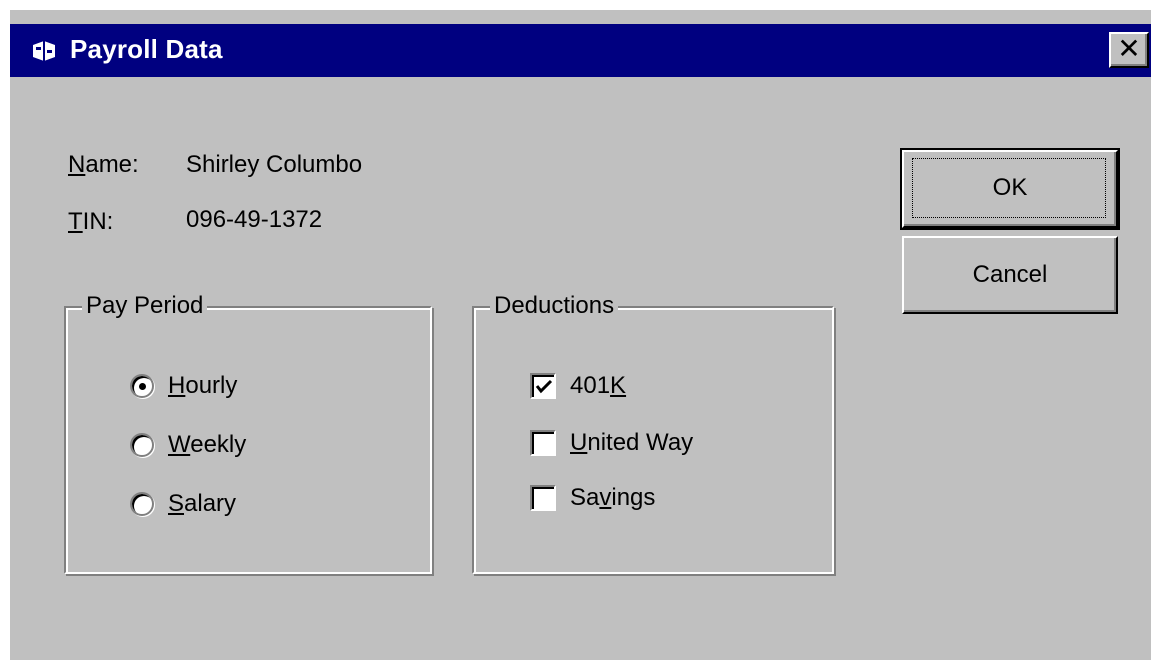  I want to click on tin-value: 096-49-1372, so click(254, 219).